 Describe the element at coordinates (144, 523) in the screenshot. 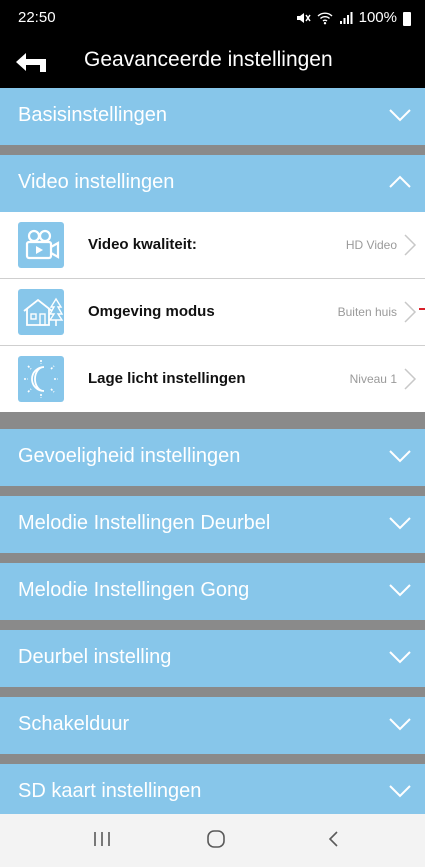

I see `section-label: Melodie Instellingen Deurbel` at that location.